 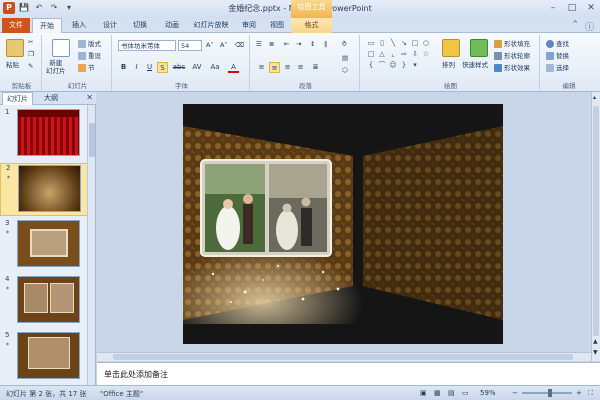 What do you see at coordinates (286, 44) in the screenshot?
I see `decrease-indent-icon: ⇤` at bounding box center [286, 44].